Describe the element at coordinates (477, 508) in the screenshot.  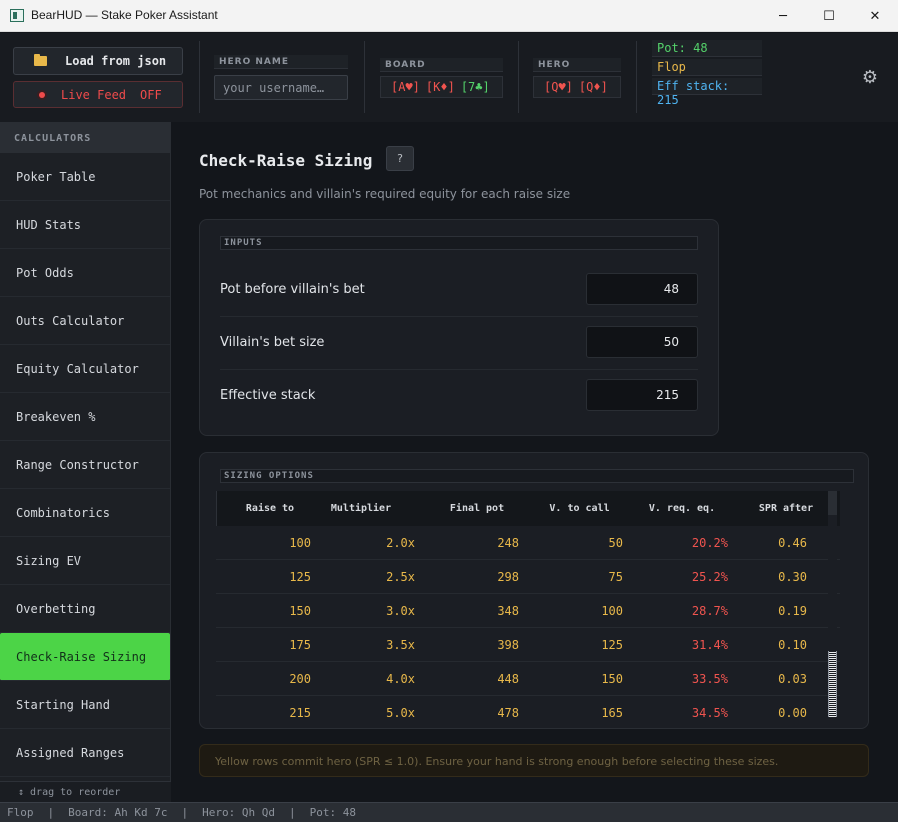
I see `col-final-pot: Final pot` at that location.